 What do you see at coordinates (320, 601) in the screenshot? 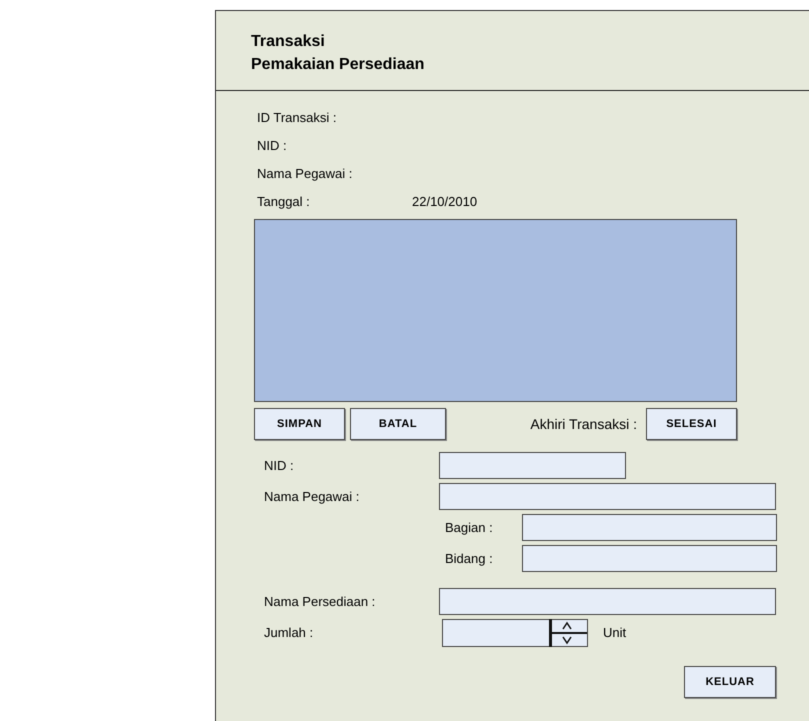
I see `field-label: Nama Persediaan :` at bounding box center [320, 601].